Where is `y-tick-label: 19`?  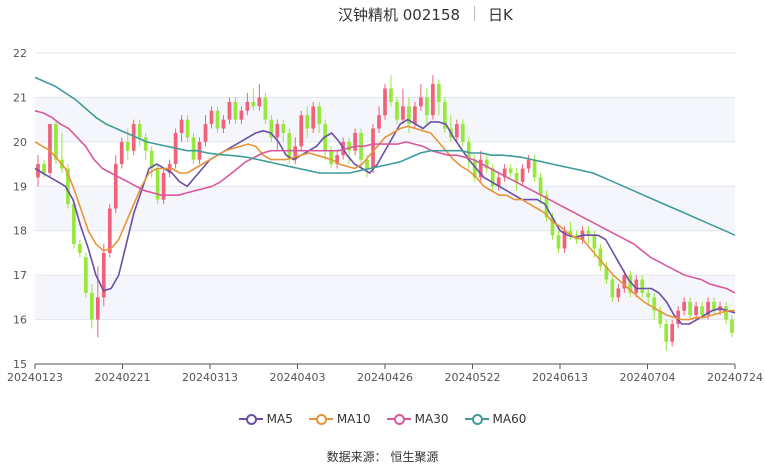 y-tick-label: 19 is located at coordinates (20, 186).